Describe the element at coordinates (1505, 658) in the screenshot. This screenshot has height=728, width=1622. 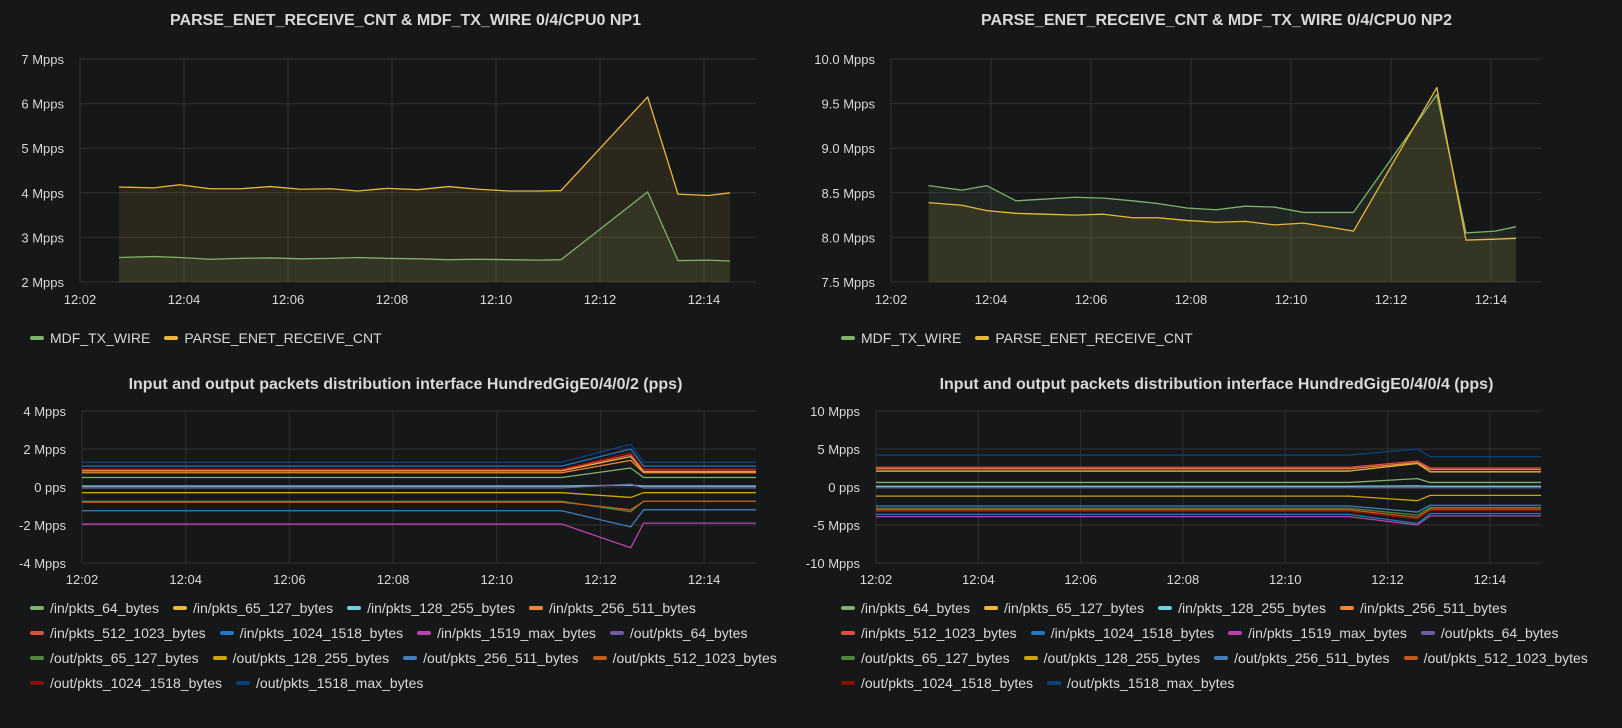
I see `legend-label: /out/pkts_512_1023_bytes` at that location.